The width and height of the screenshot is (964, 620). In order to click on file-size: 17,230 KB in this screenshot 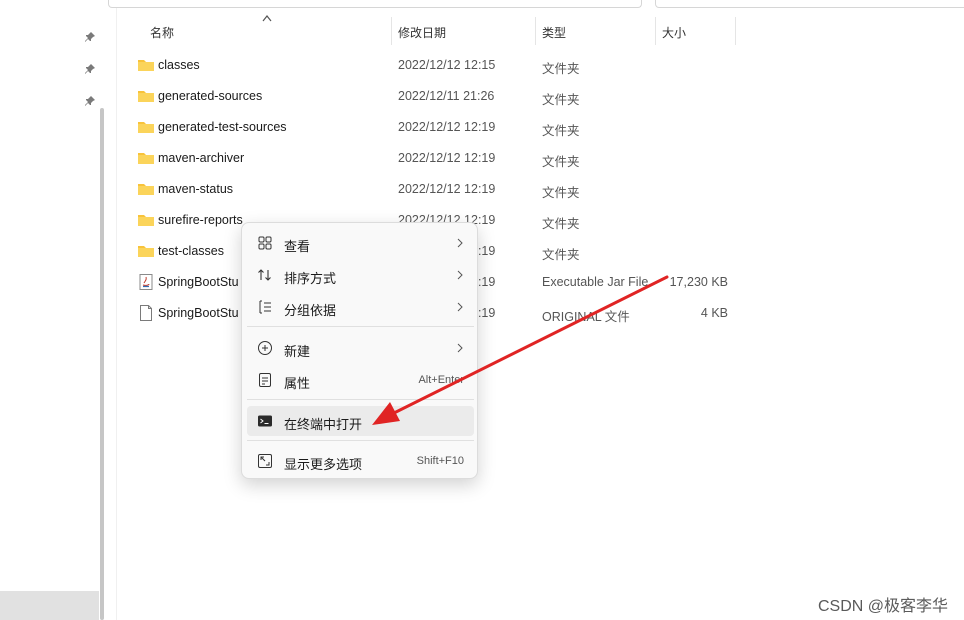, I will do `click(698, 282)`.